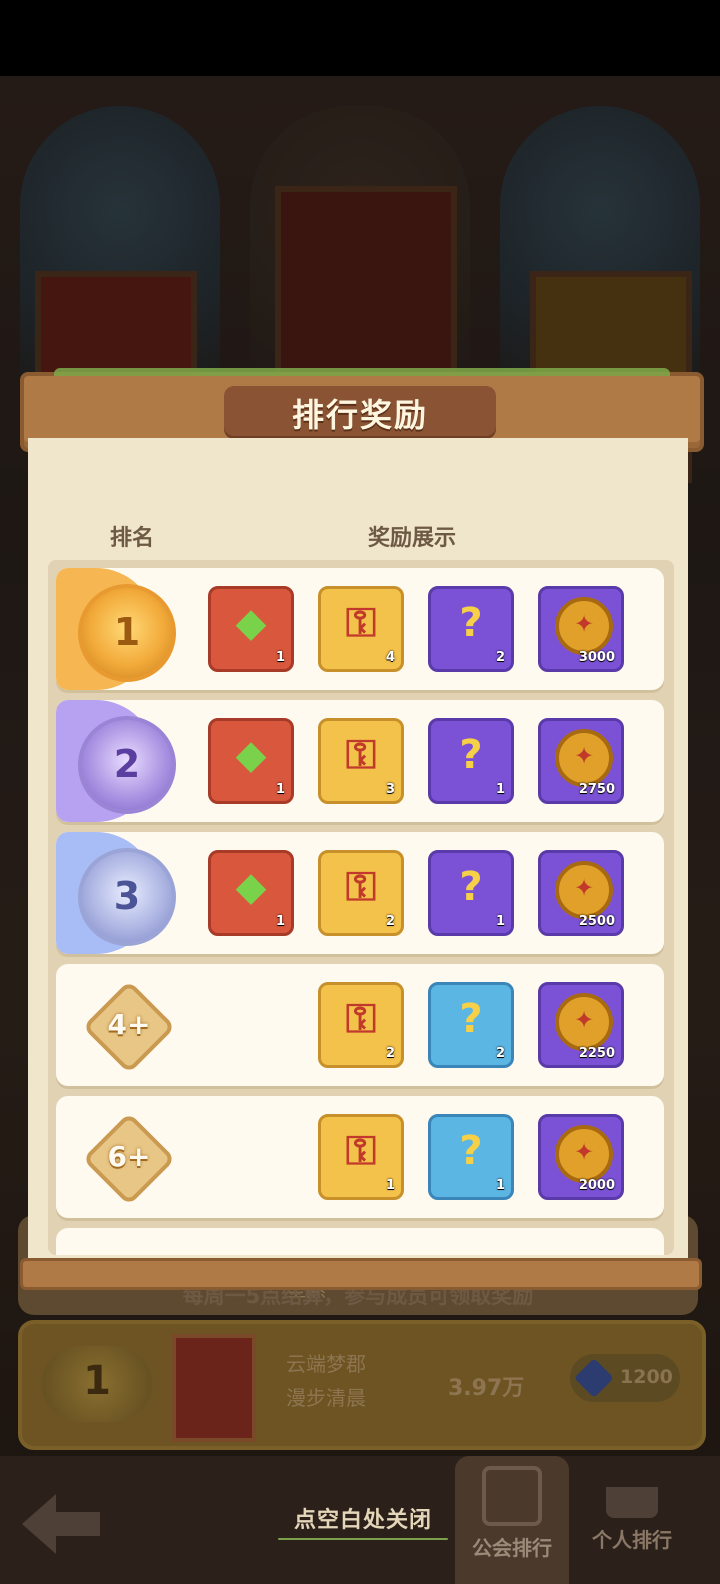  I want to click on gold-coin-icon: 2250, so click(581, 1025).